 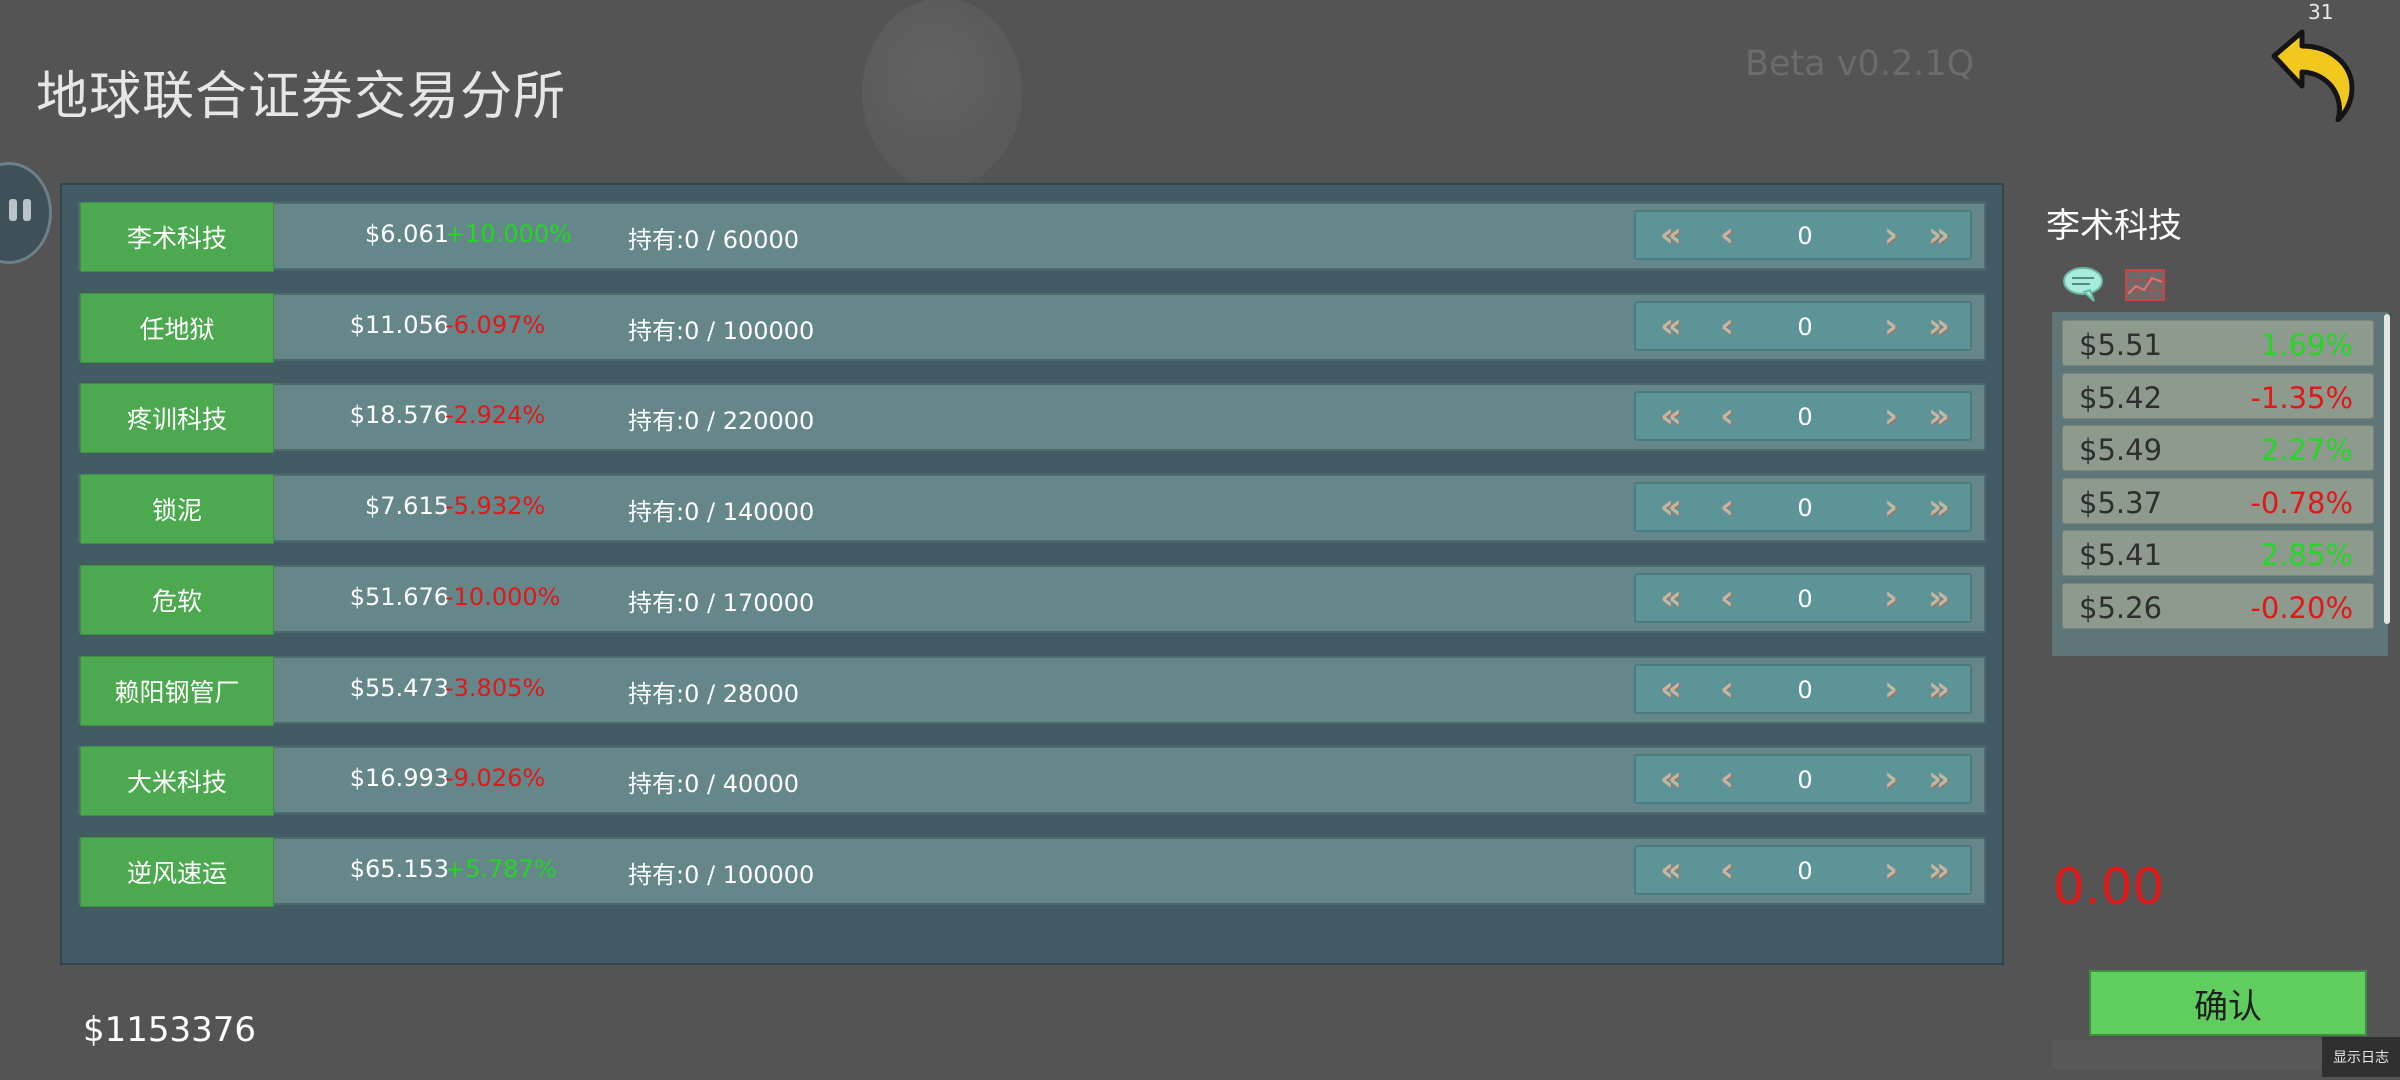 I want to click on double-left-chevron-icon: «, so click(x=1671, y=870).